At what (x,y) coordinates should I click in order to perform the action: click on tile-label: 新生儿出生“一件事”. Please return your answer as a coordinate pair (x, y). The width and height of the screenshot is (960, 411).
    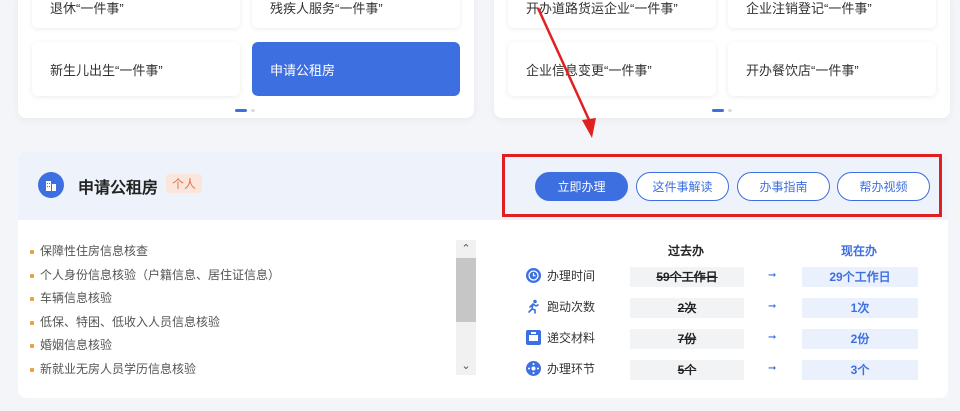
    Looking at the image, I should click on (106, 70).